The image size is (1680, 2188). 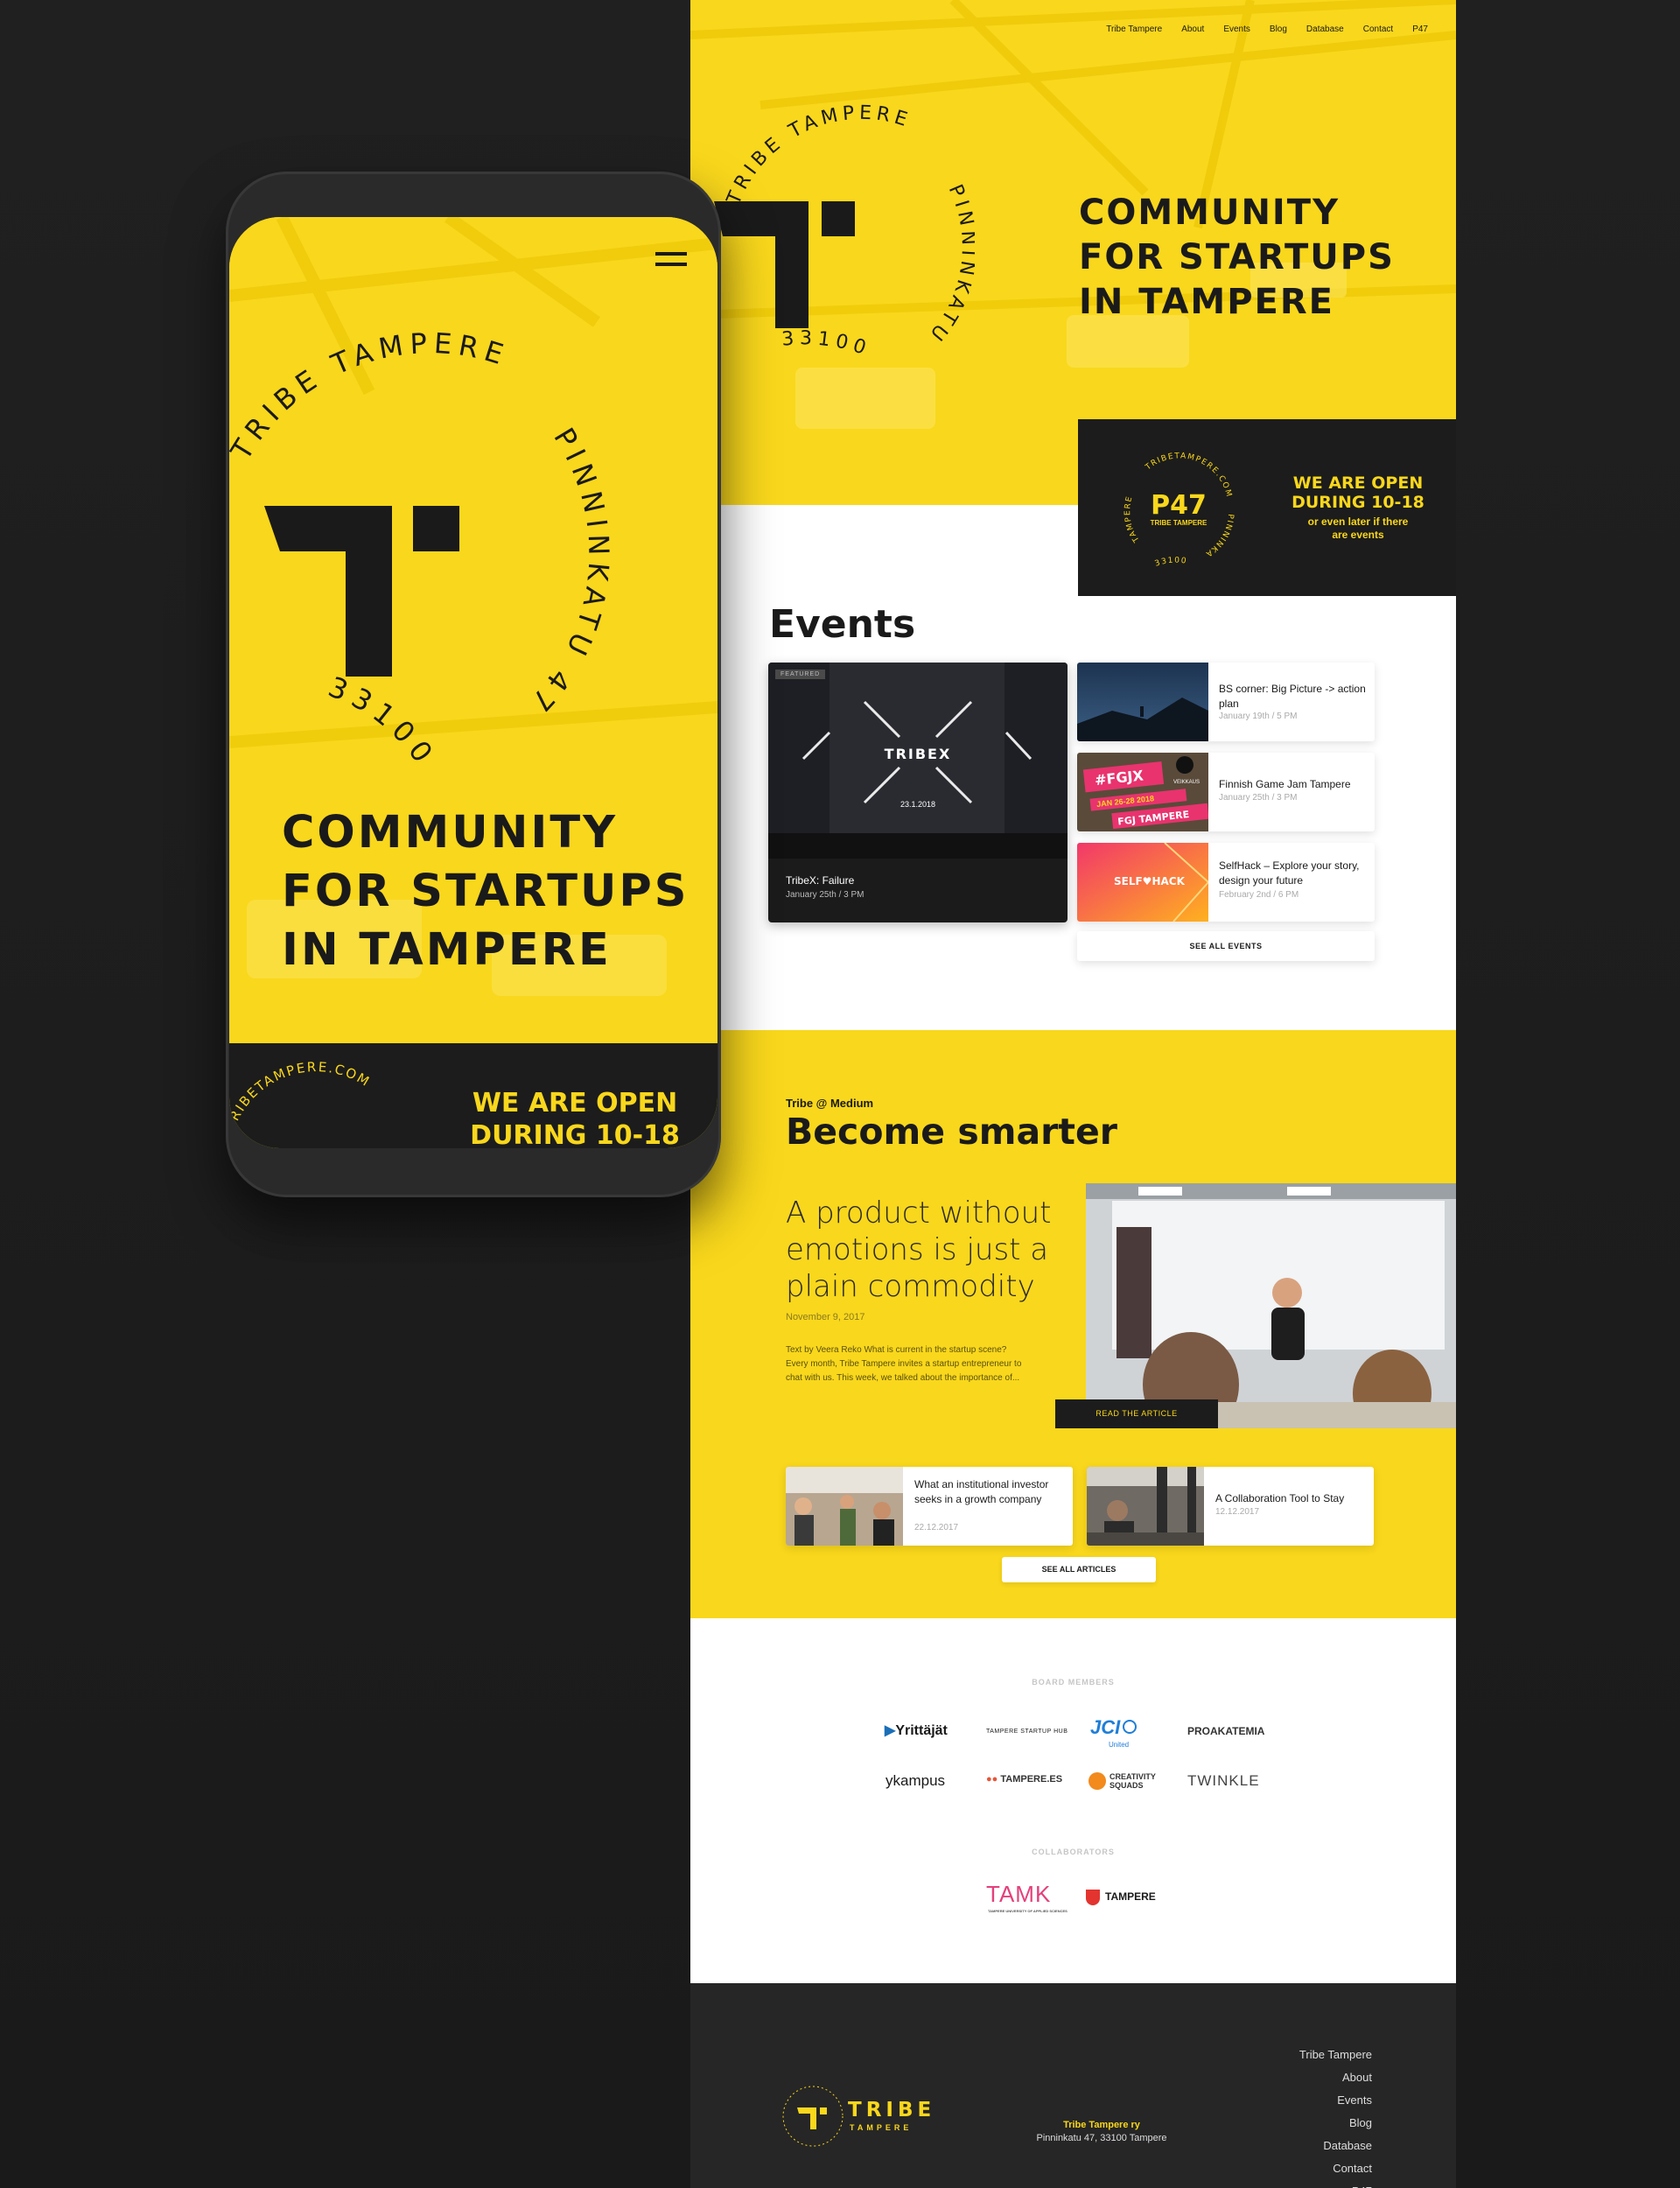 I want to click on logo-twinkle: TWINKLE, so click(x=1223, y=1781).